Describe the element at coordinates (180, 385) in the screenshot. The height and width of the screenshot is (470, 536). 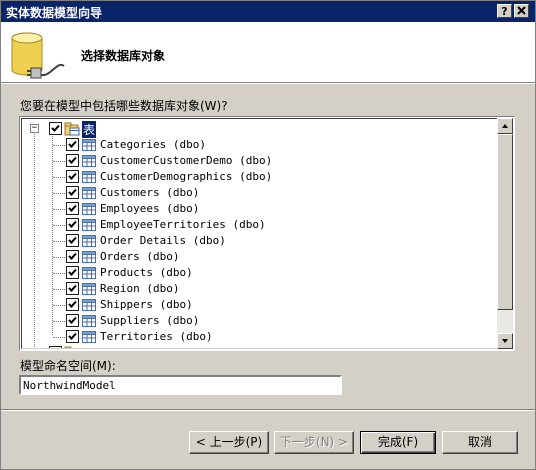
I see `namespace-input` at that location.